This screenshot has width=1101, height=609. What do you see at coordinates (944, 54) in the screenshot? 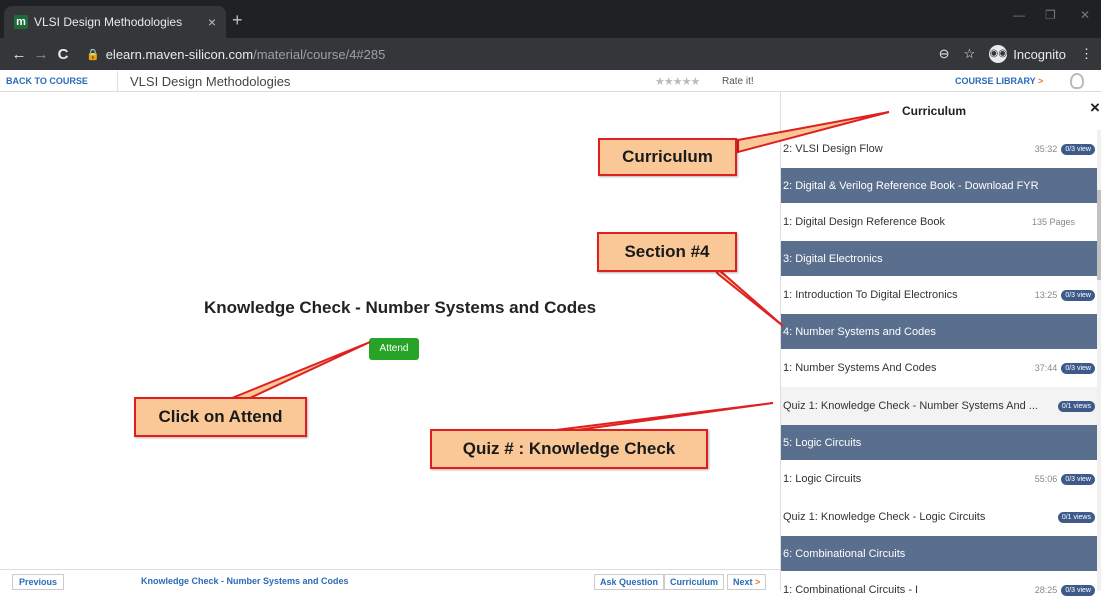
I see `zoom-icon: ⊖` at bounding box center [944, 54].